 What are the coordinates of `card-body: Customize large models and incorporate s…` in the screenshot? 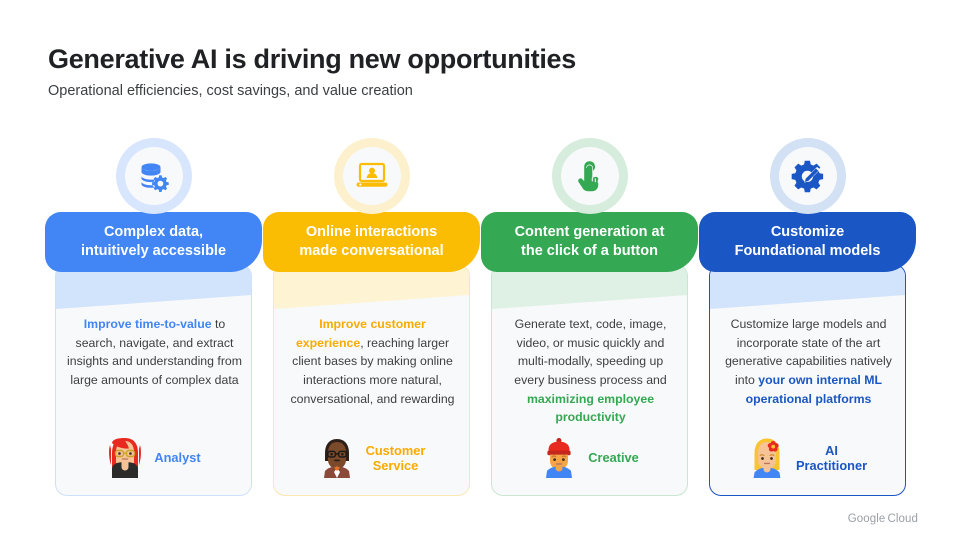 It's located at (807, 380).